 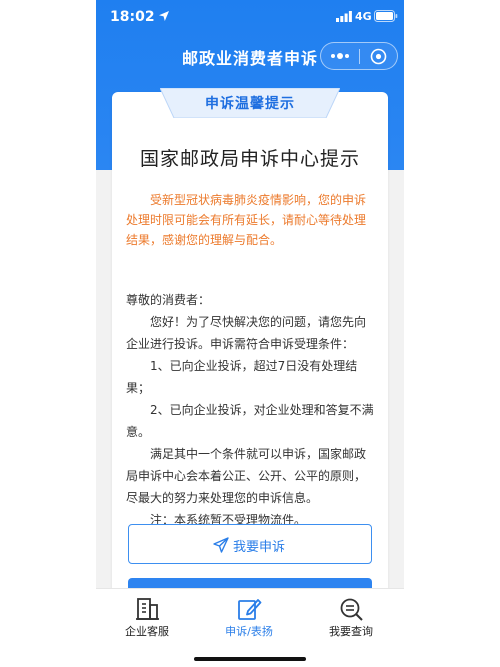 I want to click on capsule-divider, so click(x=359, y=56).